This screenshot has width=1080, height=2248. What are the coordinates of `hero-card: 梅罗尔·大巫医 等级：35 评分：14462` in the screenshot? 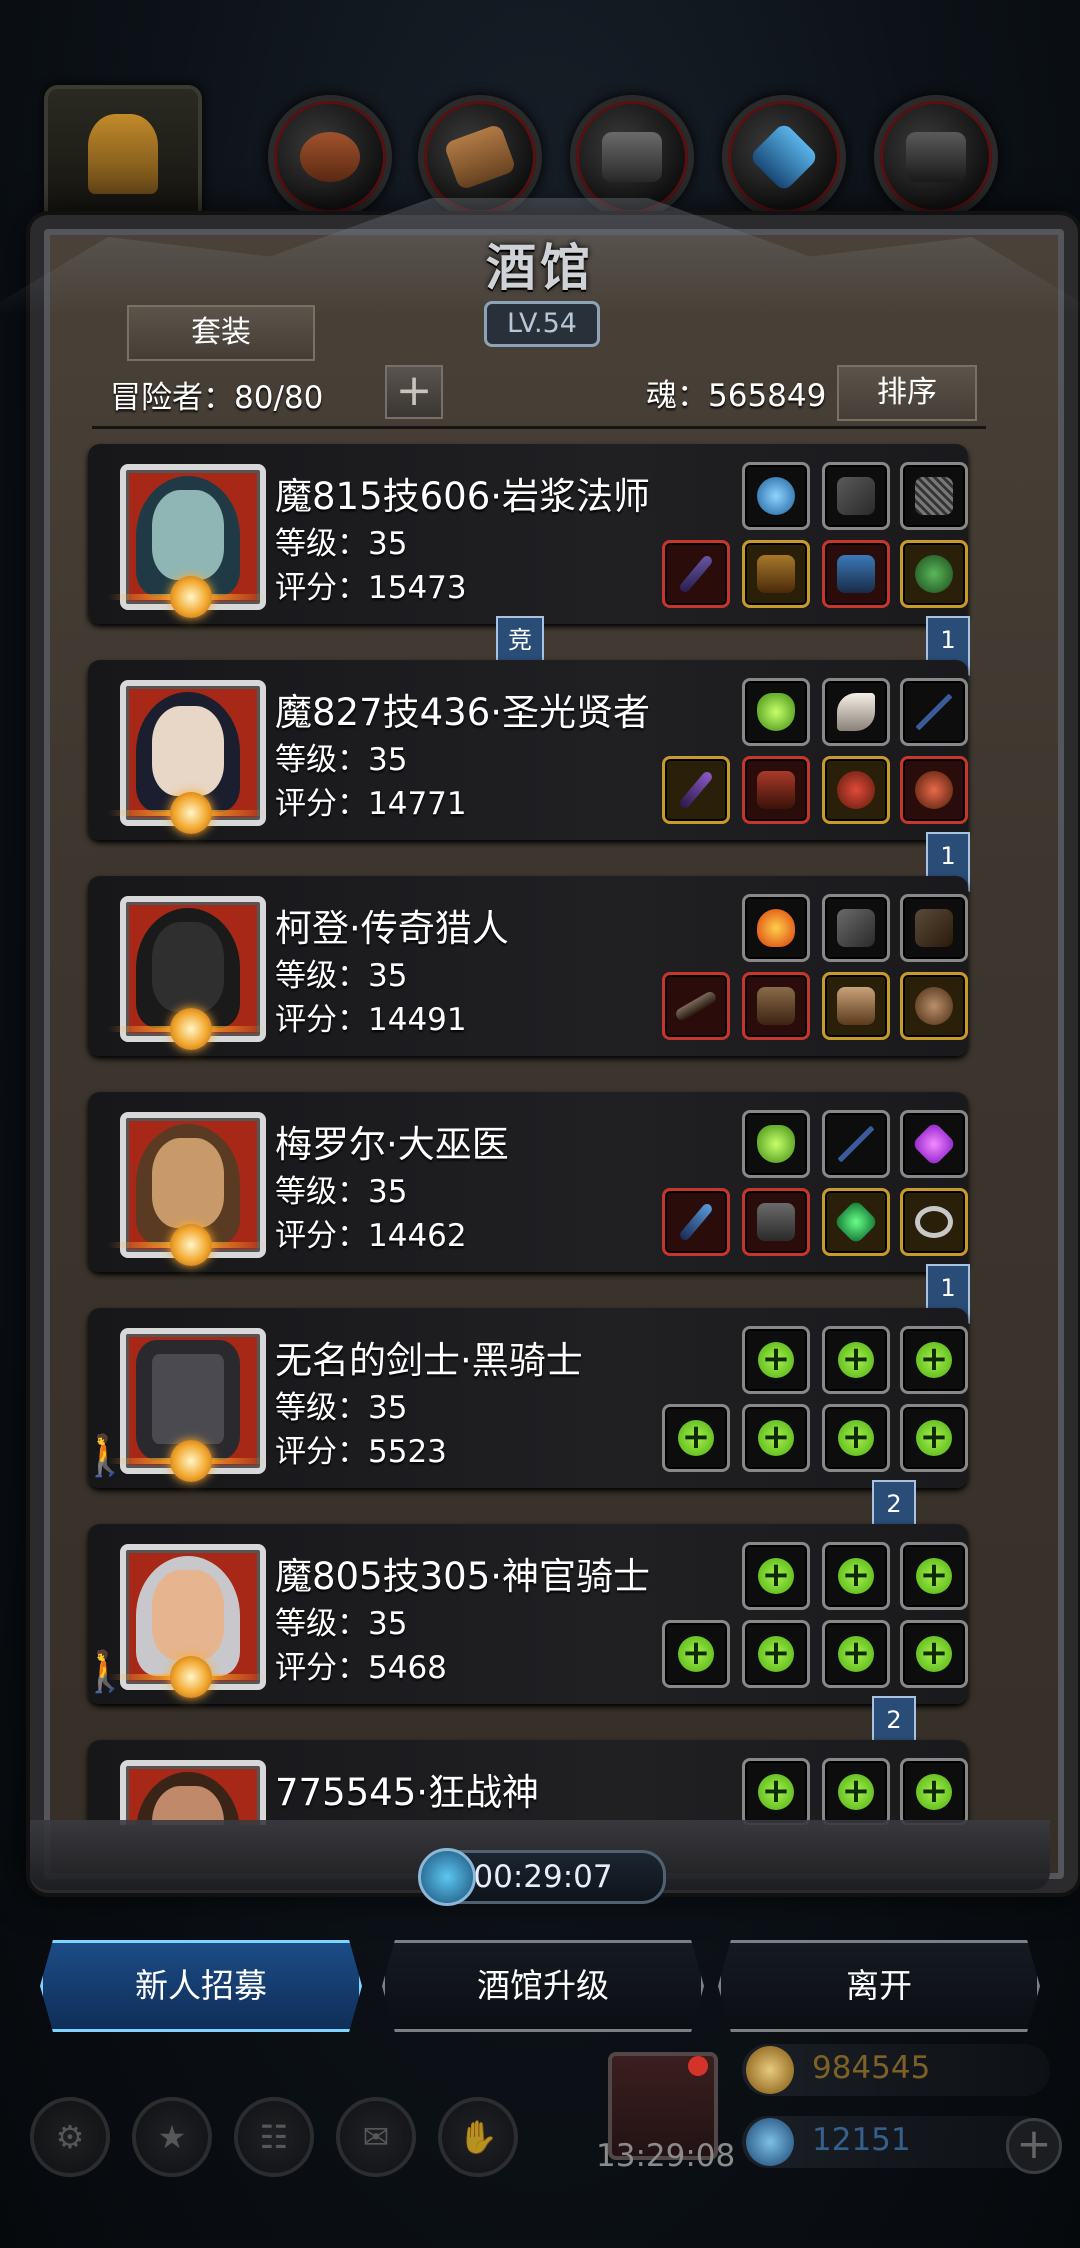 It's located at (528, 1182).